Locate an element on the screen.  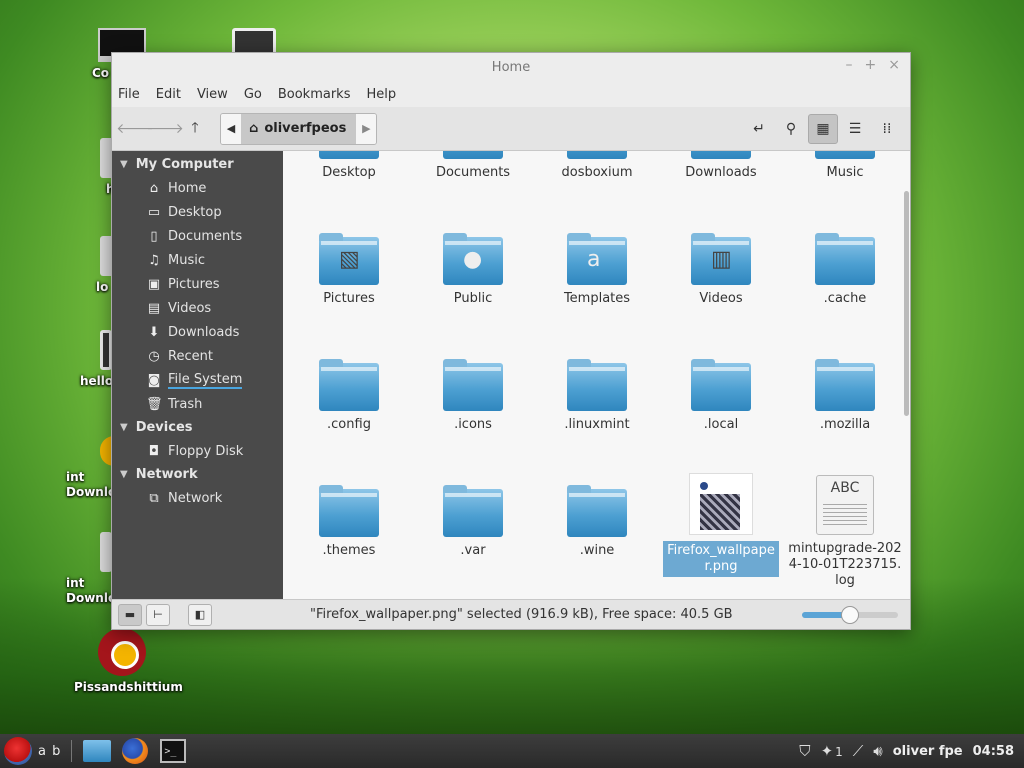
file-item-music: Music is located at coordinates (845, 166).